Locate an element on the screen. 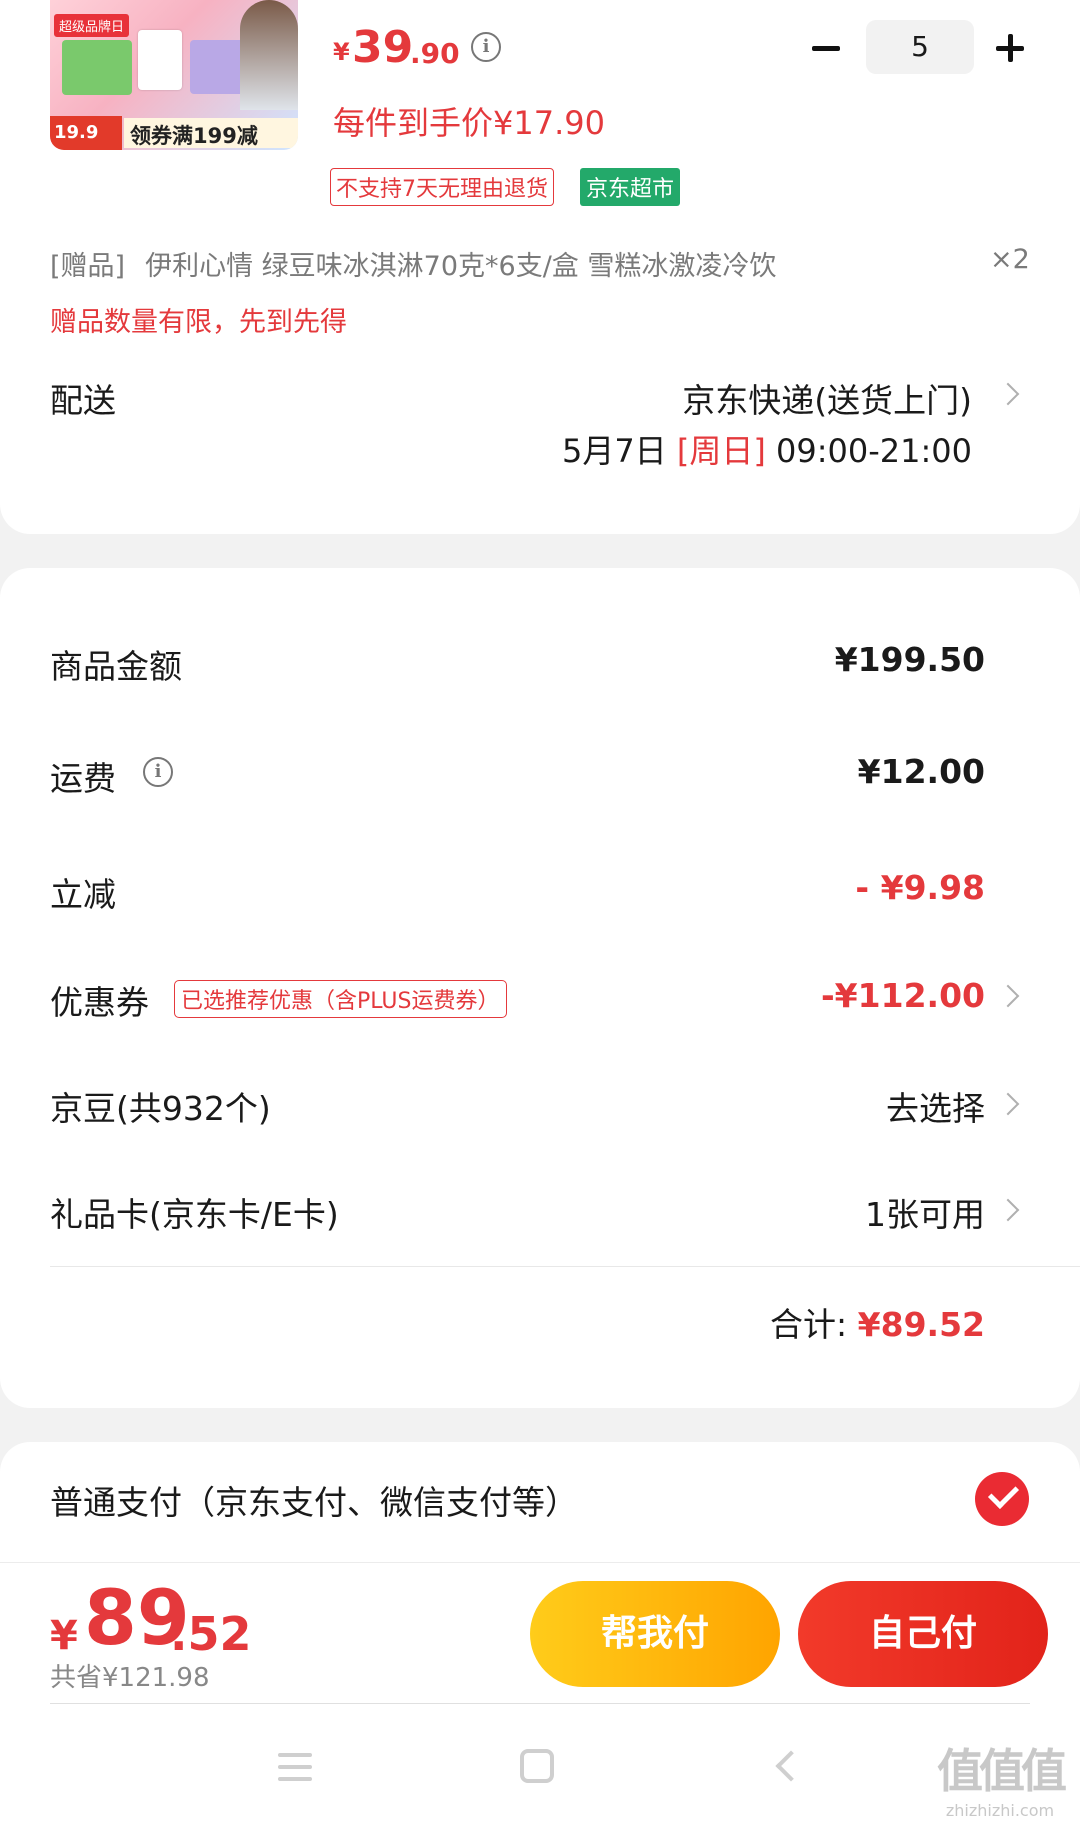 The width and height of the screenshot is (1080, 1831). freight-info-icon: i is located at coordinates (158, 772).